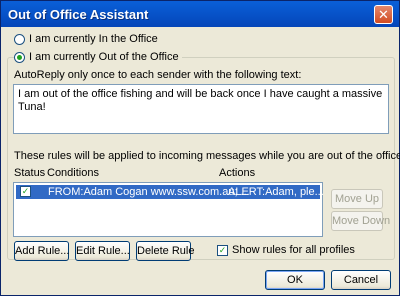 The width and height of the screenshot is (400, 296). I want to click on column-header-status: Status, so click(29, 173).